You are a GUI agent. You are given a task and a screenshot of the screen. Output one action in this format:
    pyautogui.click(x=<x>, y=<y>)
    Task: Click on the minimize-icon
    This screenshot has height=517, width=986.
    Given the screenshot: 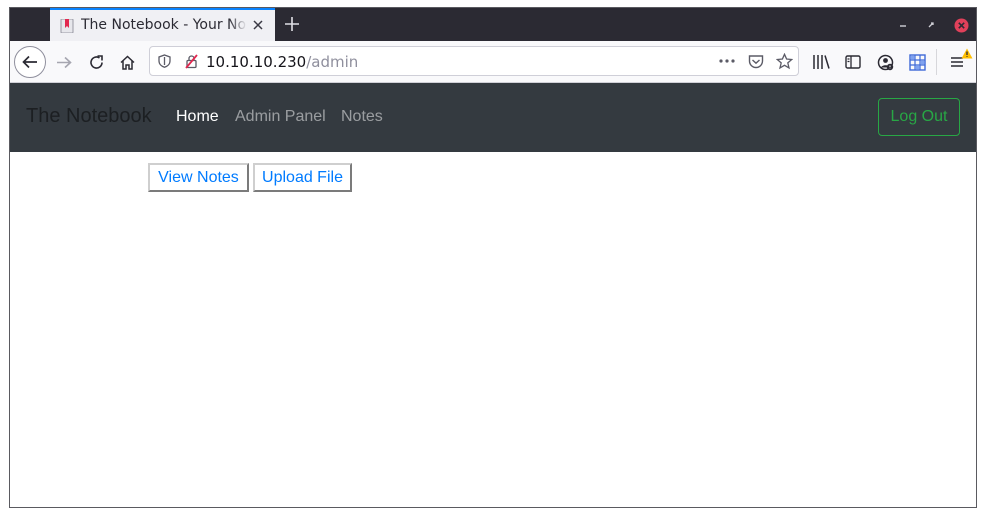 What is the action you would take?
    pyautogui.click(x=903, y=25)
    